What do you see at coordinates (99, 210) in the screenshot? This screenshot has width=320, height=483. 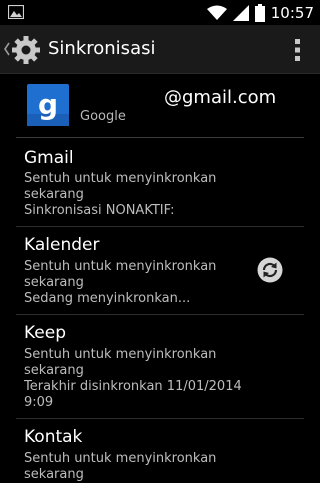 I see `sync-item-status: Sinkronisasi NONAKTIF:` at bounding box center [99, 210].